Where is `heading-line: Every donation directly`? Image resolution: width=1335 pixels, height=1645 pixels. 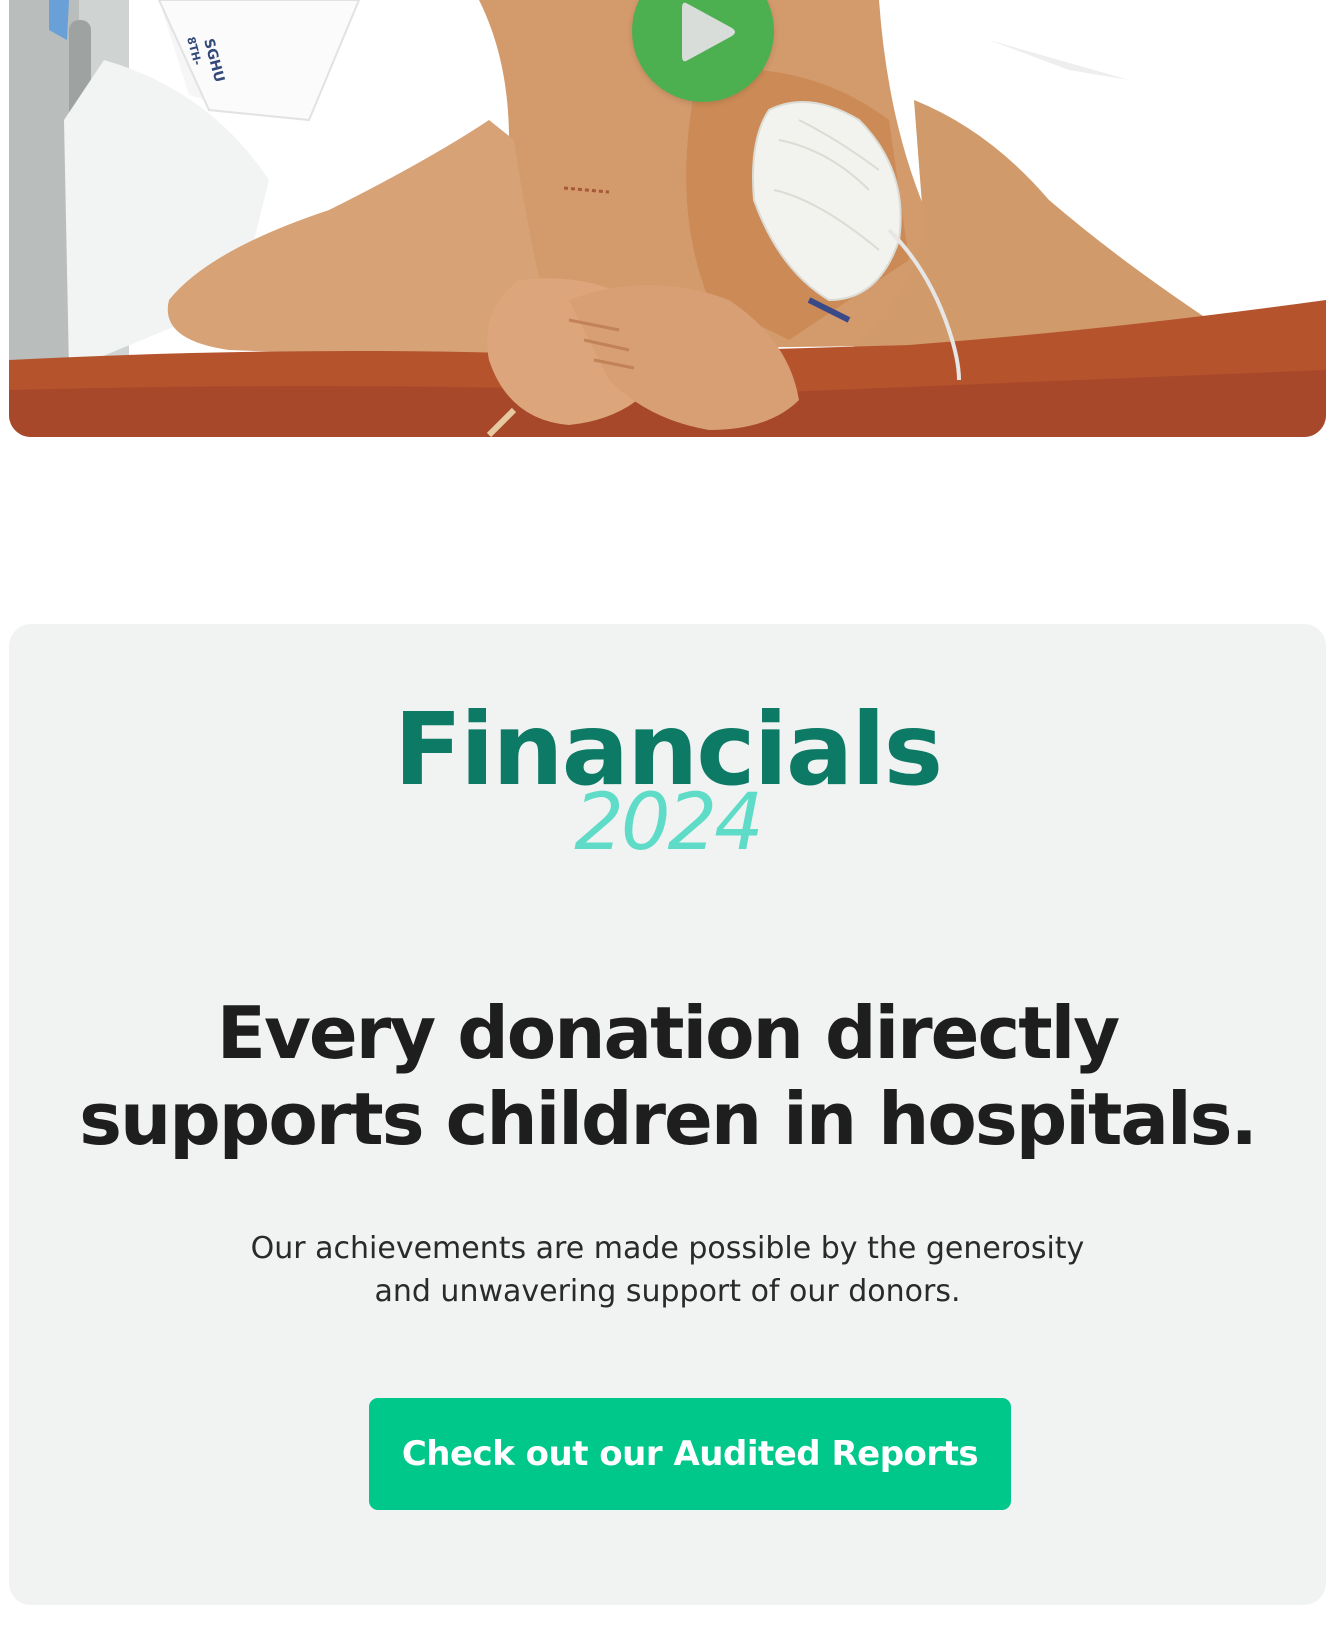 heading-line: Every donation directly is located at coordinates (668, 1033).